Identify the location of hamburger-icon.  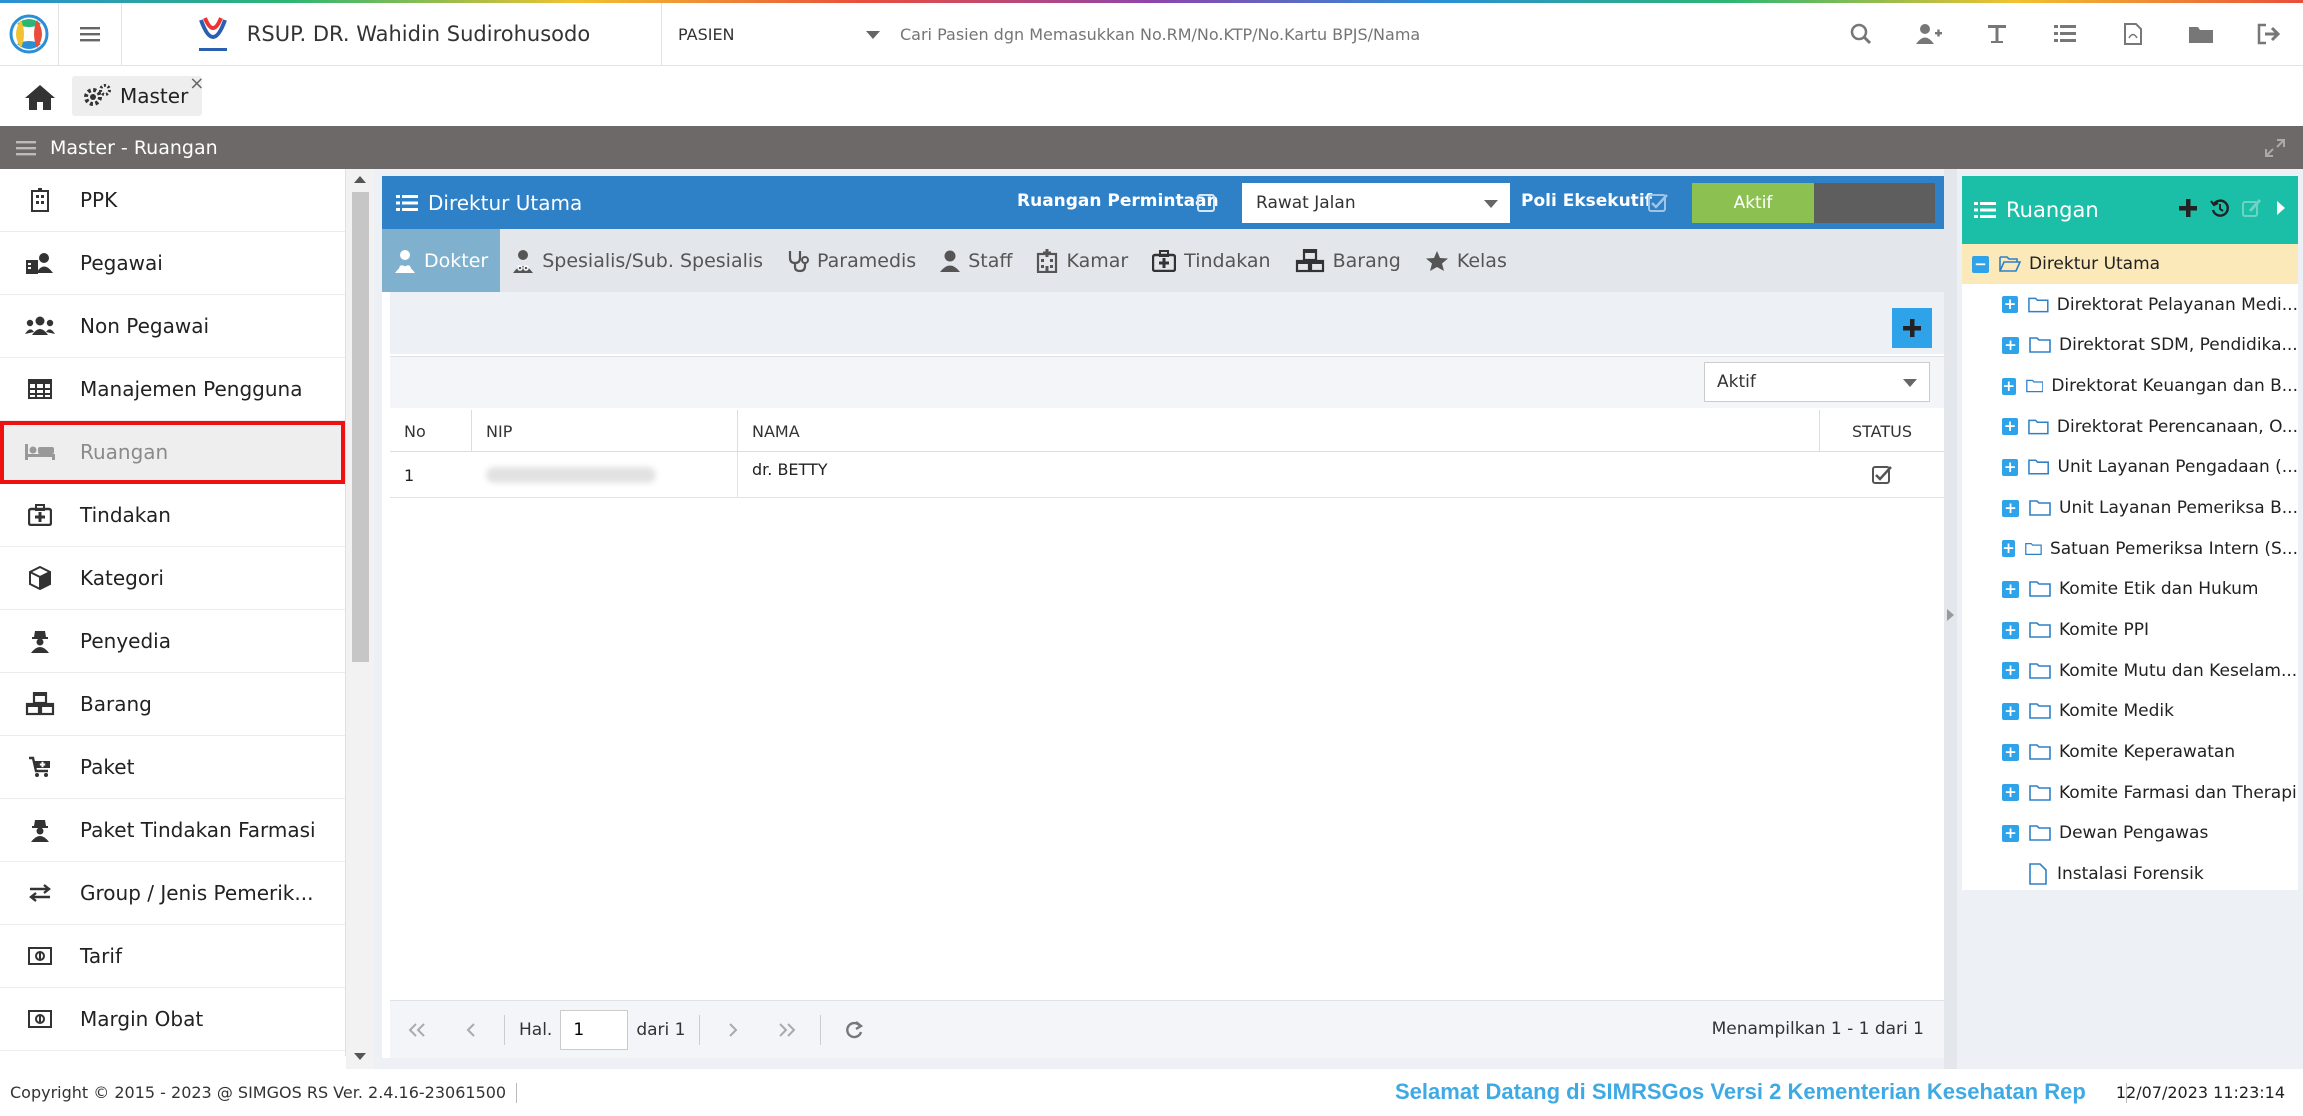
(26, 148).